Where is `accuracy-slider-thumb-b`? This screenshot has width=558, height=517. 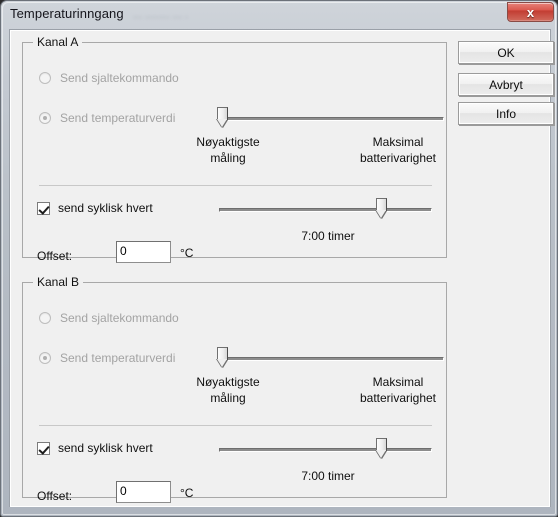 accuracy-slider-thumb-b is located at coordinates (222, 357).